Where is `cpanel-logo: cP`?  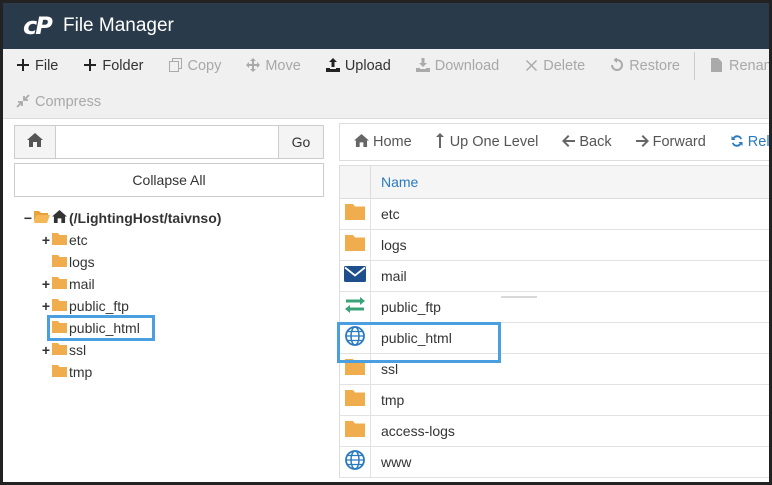
cpanel-logo: cP is located at coordinates (39, 26).